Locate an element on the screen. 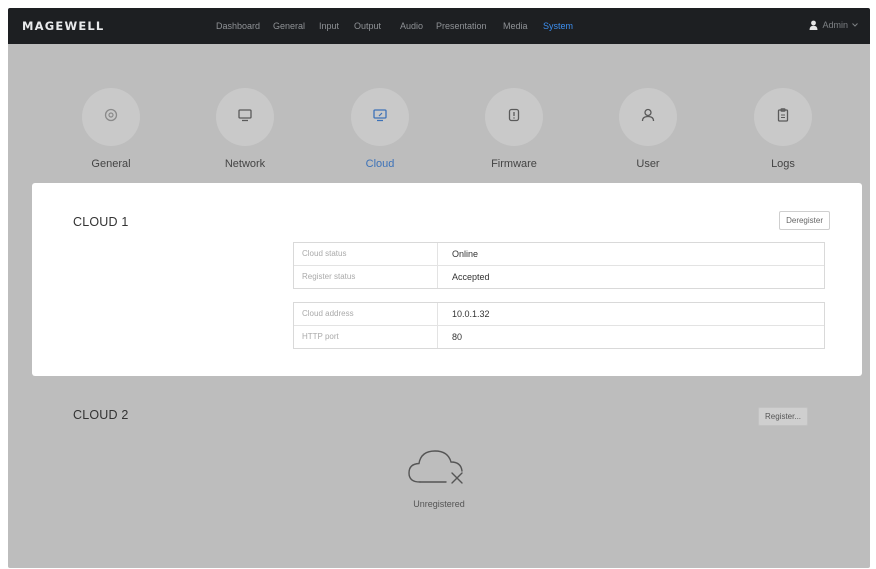  nav-presentation: Presentation is located at coordinates (461, 26).